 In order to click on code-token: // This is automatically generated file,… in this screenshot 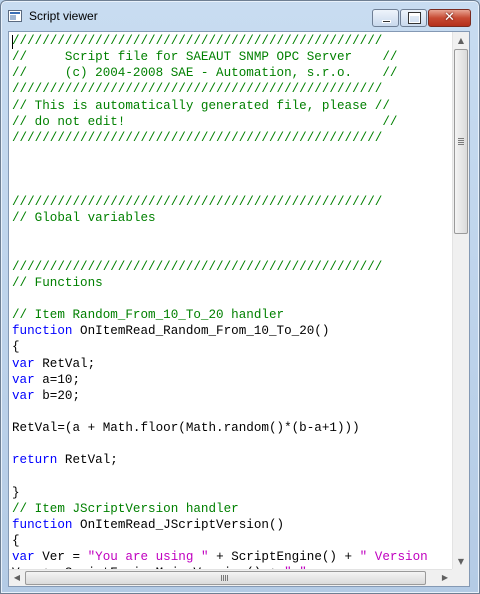, I will do `click(201, 105)`.